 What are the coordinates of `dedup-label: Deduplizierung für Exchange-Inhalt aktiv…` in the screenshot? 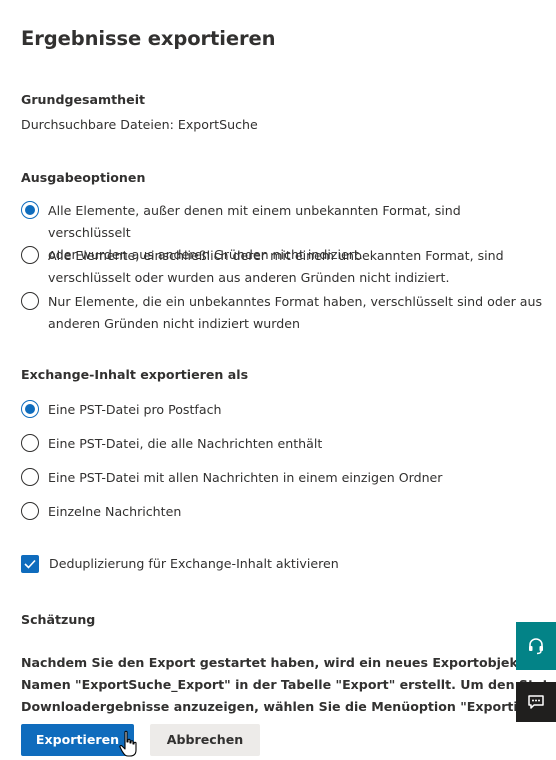 It's located at (194, 563).